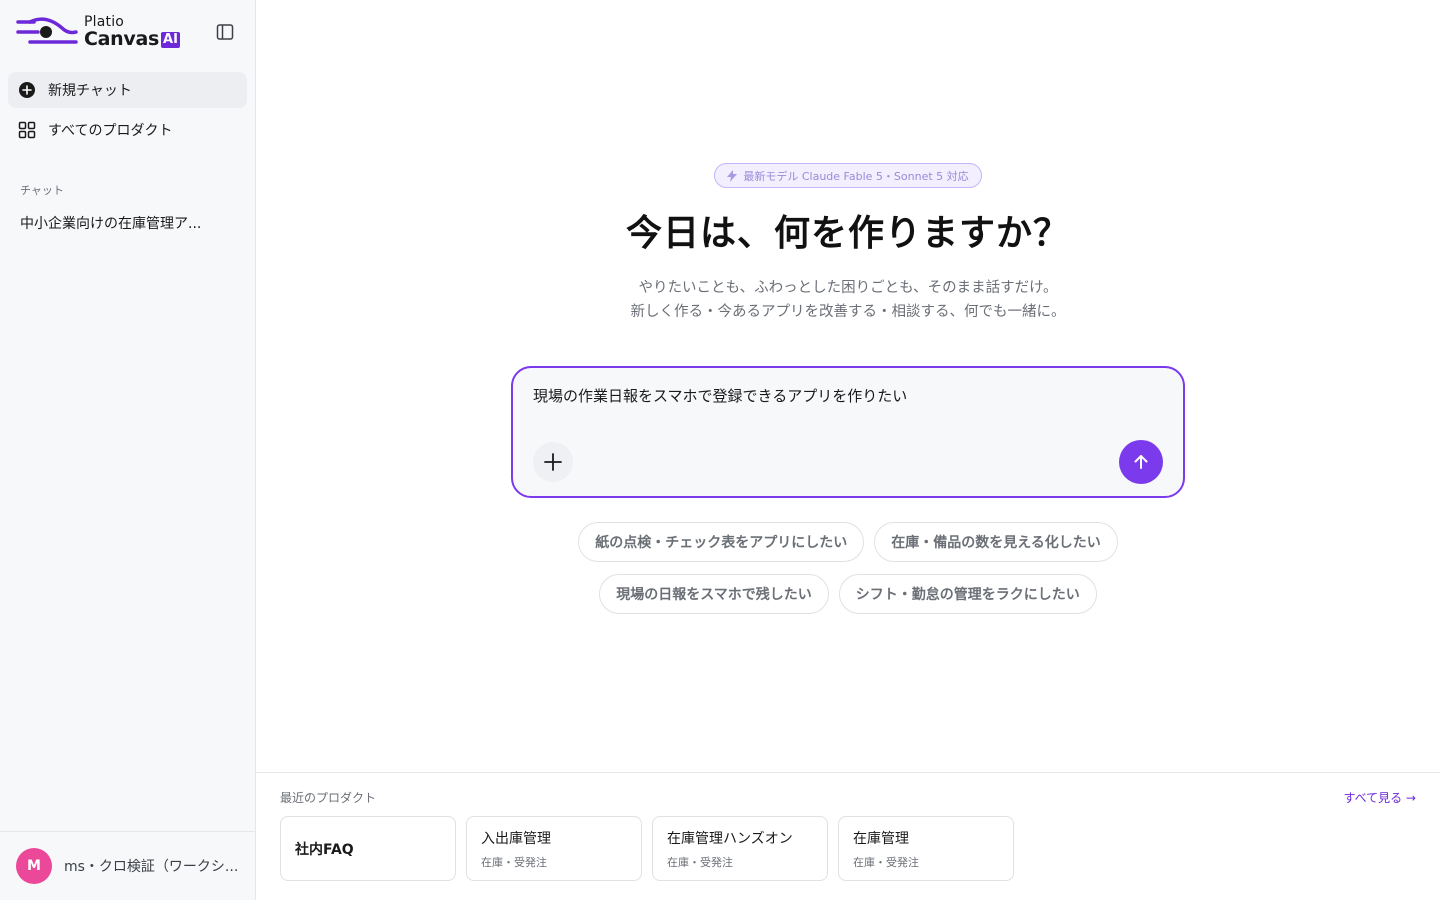 This screenshot has width=1440, height=900. I want to click on send-button, so click(1141, 462).